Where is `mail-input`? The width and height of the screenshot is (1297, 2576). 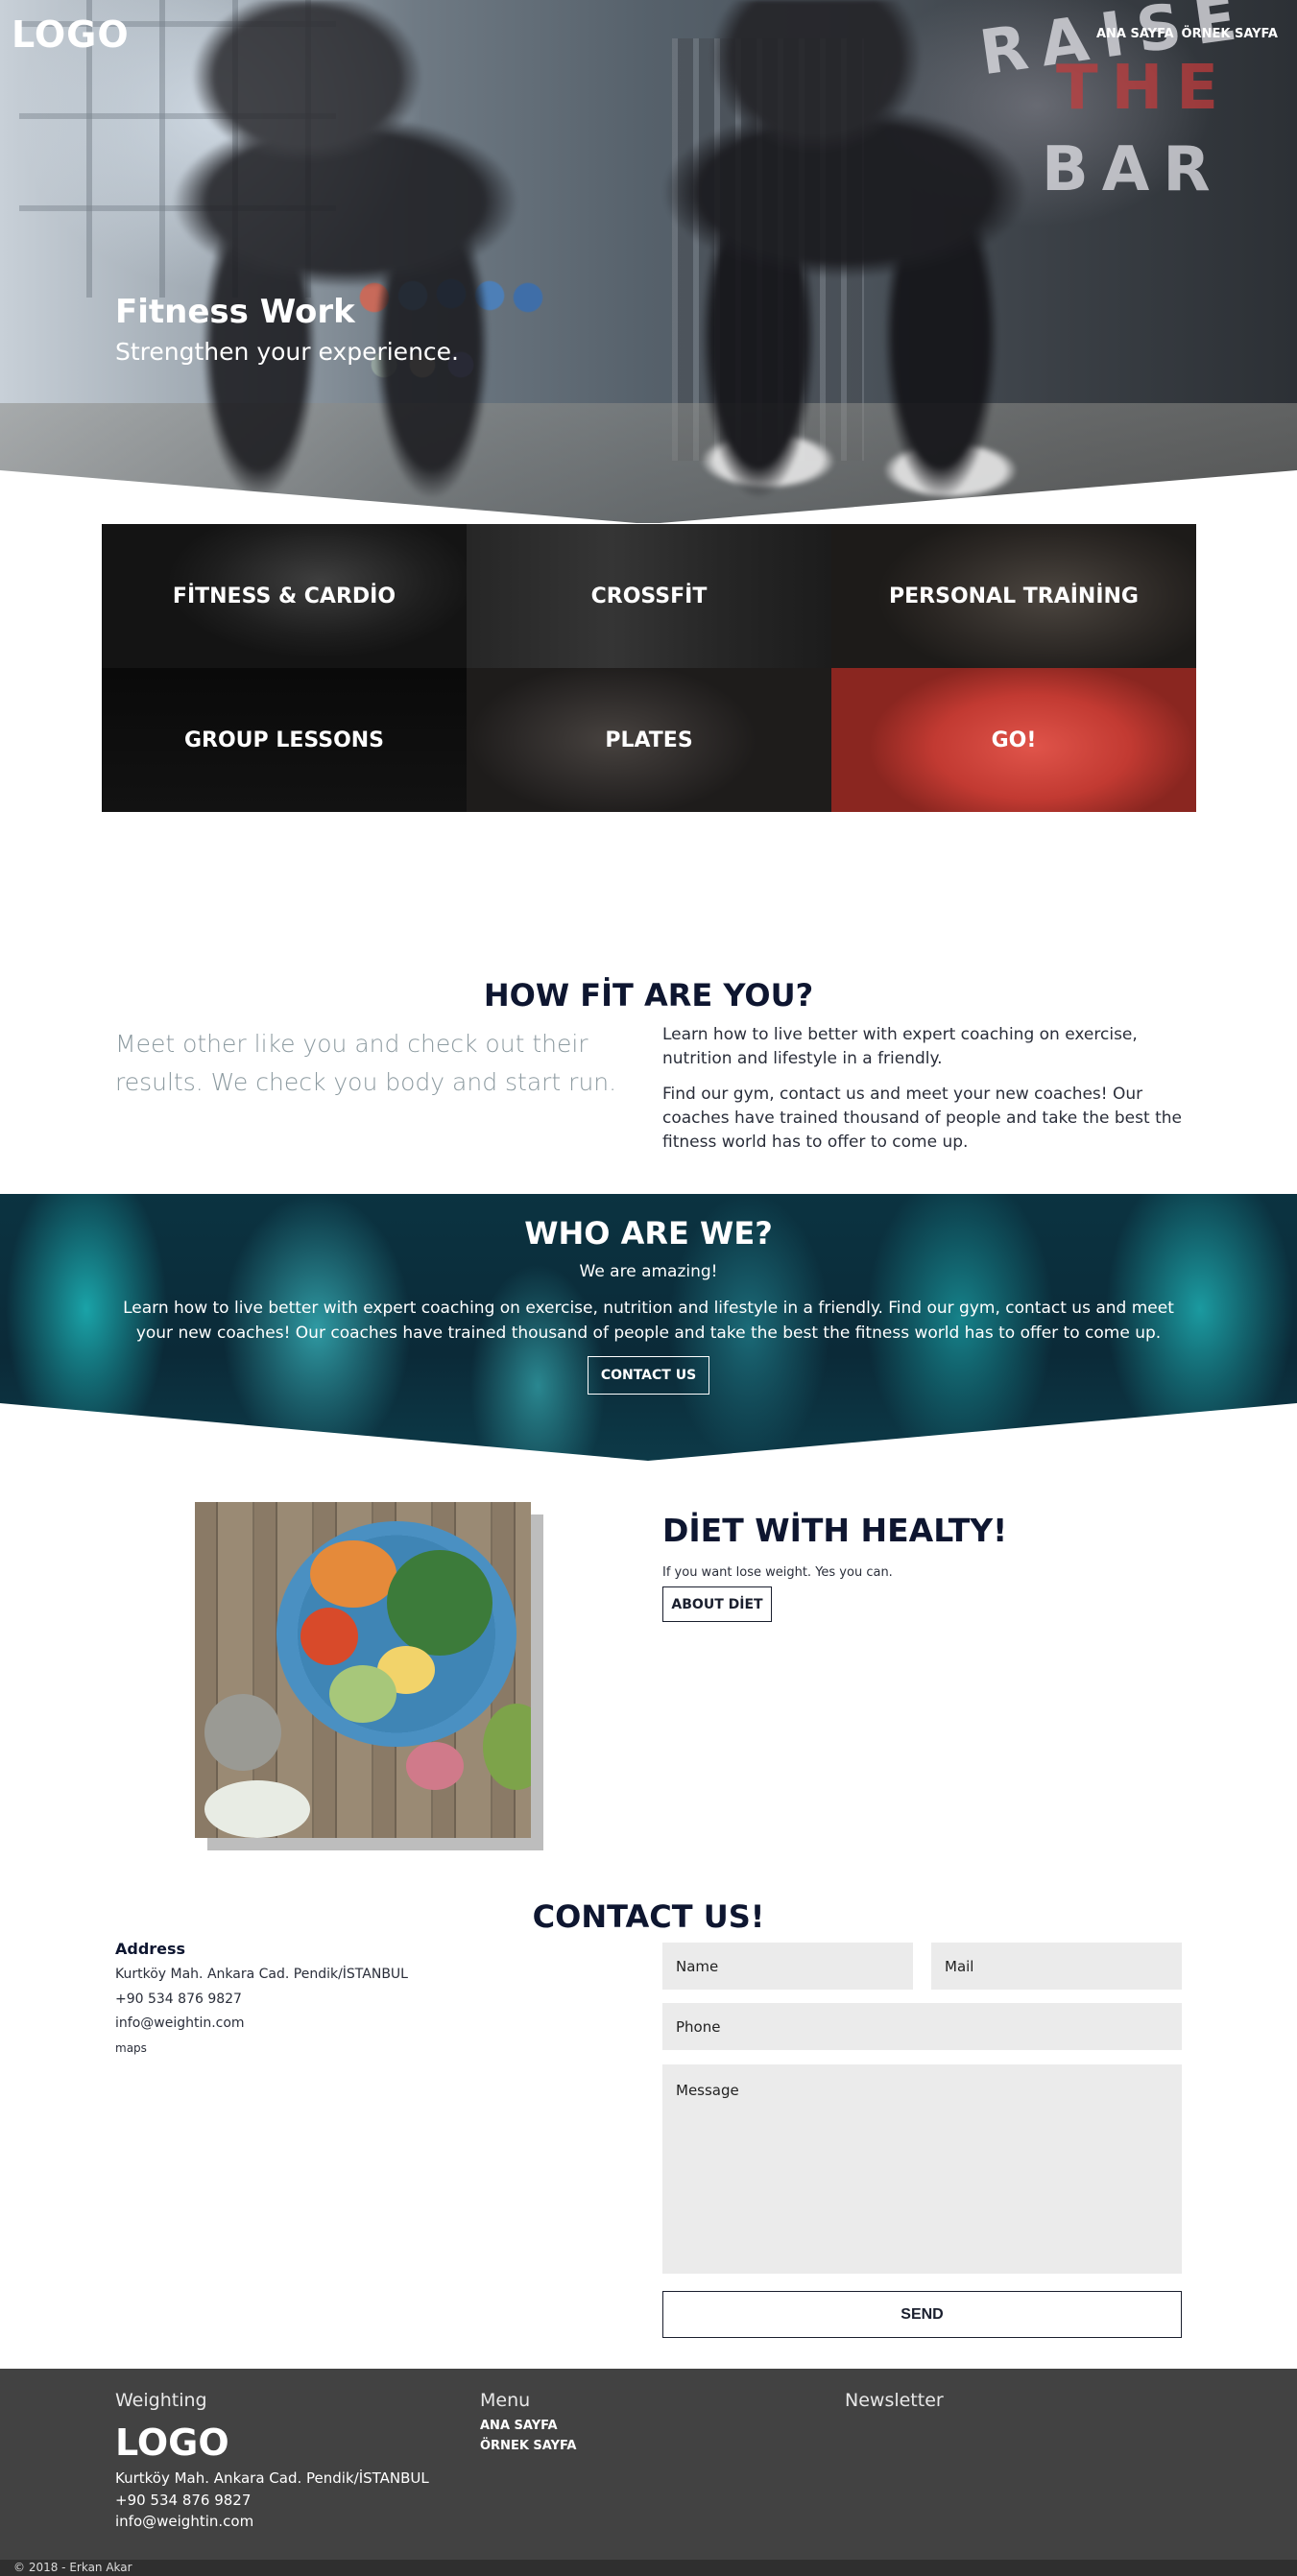 mail-input is located at coordinates (1056, 1966).